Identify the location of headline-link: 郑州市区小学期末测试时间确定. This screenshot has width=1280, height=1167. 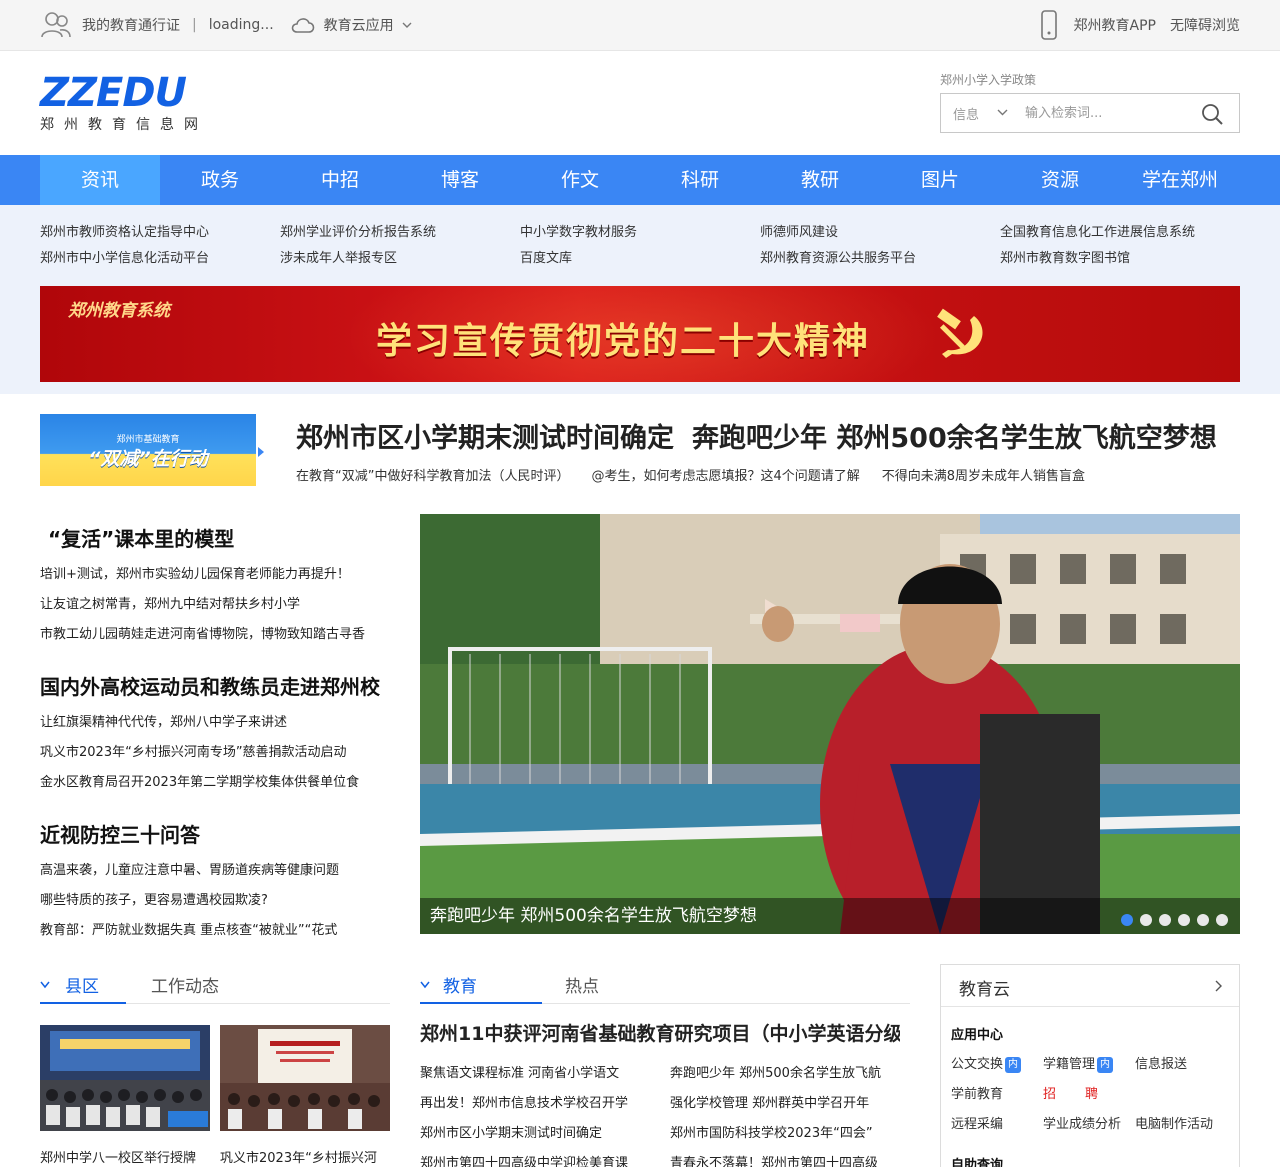
(485, 438).